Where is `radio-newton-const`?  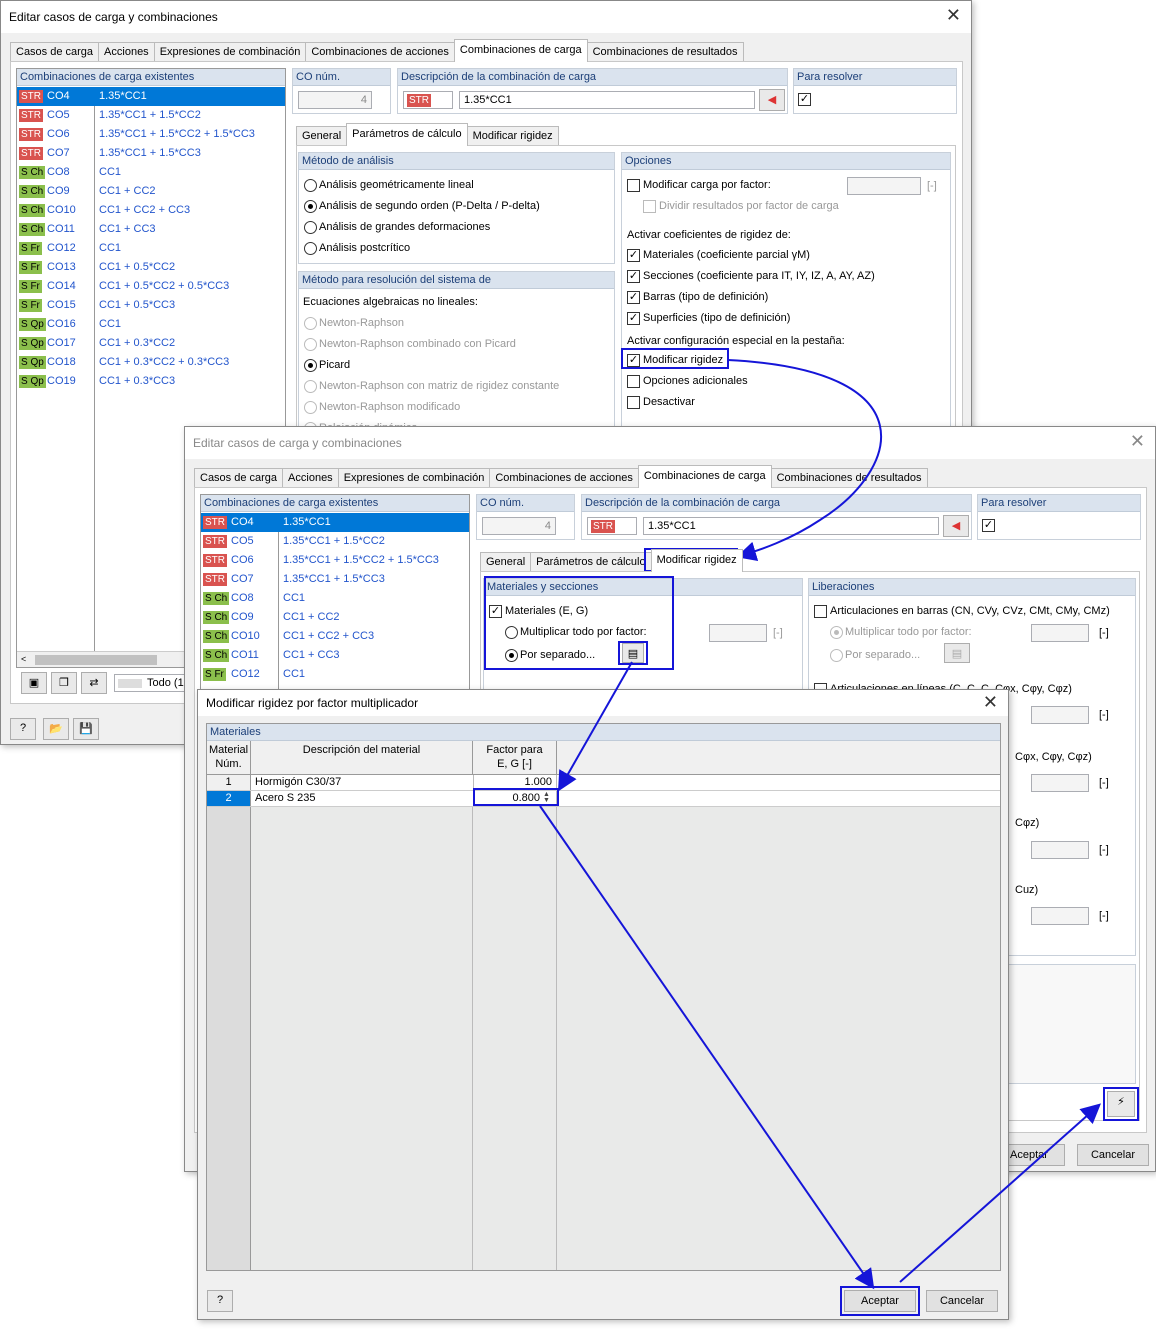
radio-newton-const is located at coordinates (310, 386).